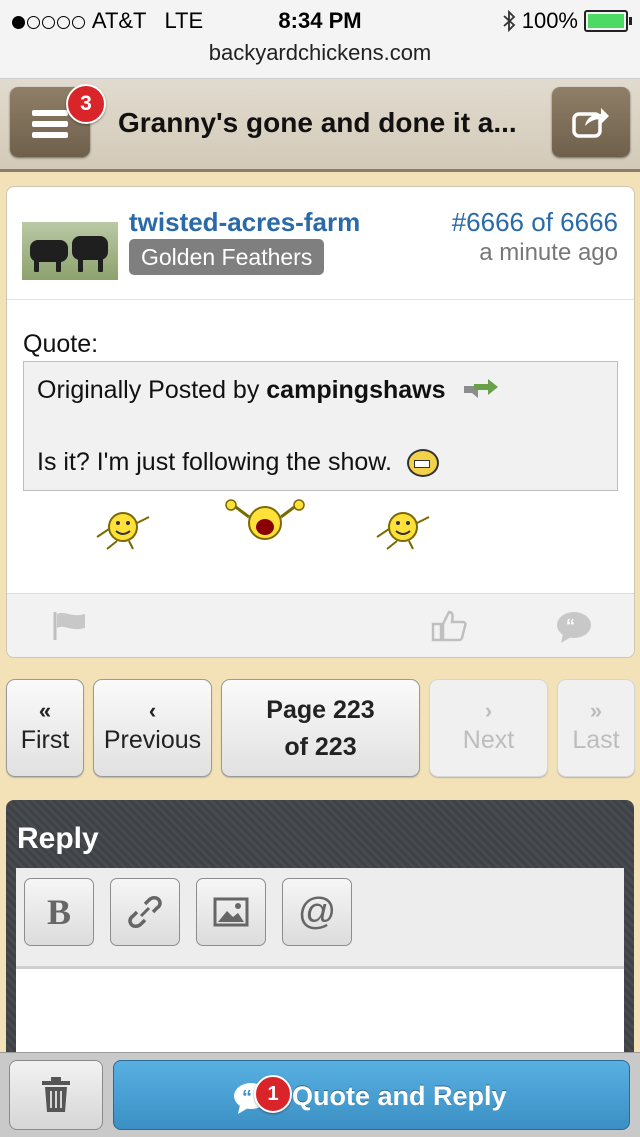 The image size is (640, 1137). What do you see at coordinates (214, 462) in the screenshot?
I see `quote-text: Is it? I'm just following the show.` at bounding box center [214, 462].